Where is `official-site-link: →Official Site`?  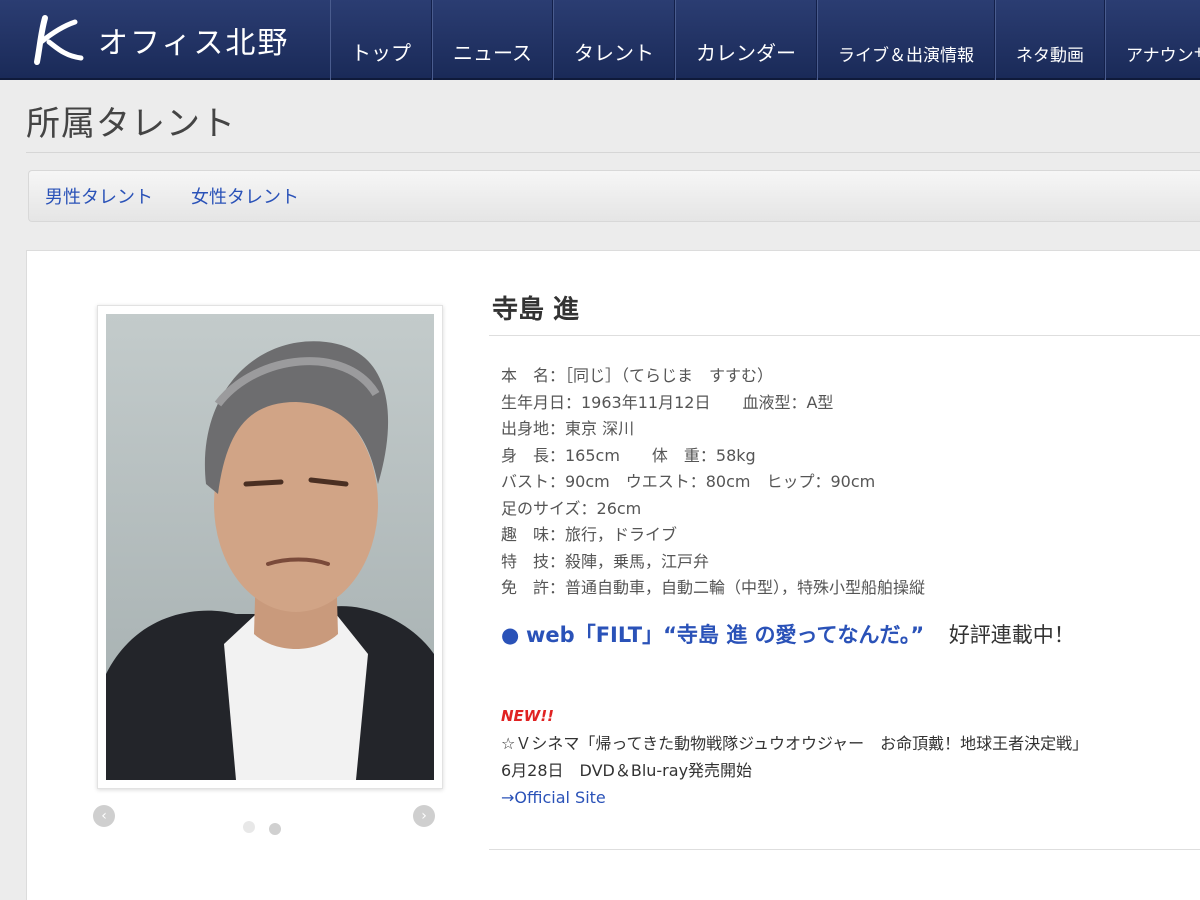 official-site-link: →Official Site is located at coordinates (553, 797).